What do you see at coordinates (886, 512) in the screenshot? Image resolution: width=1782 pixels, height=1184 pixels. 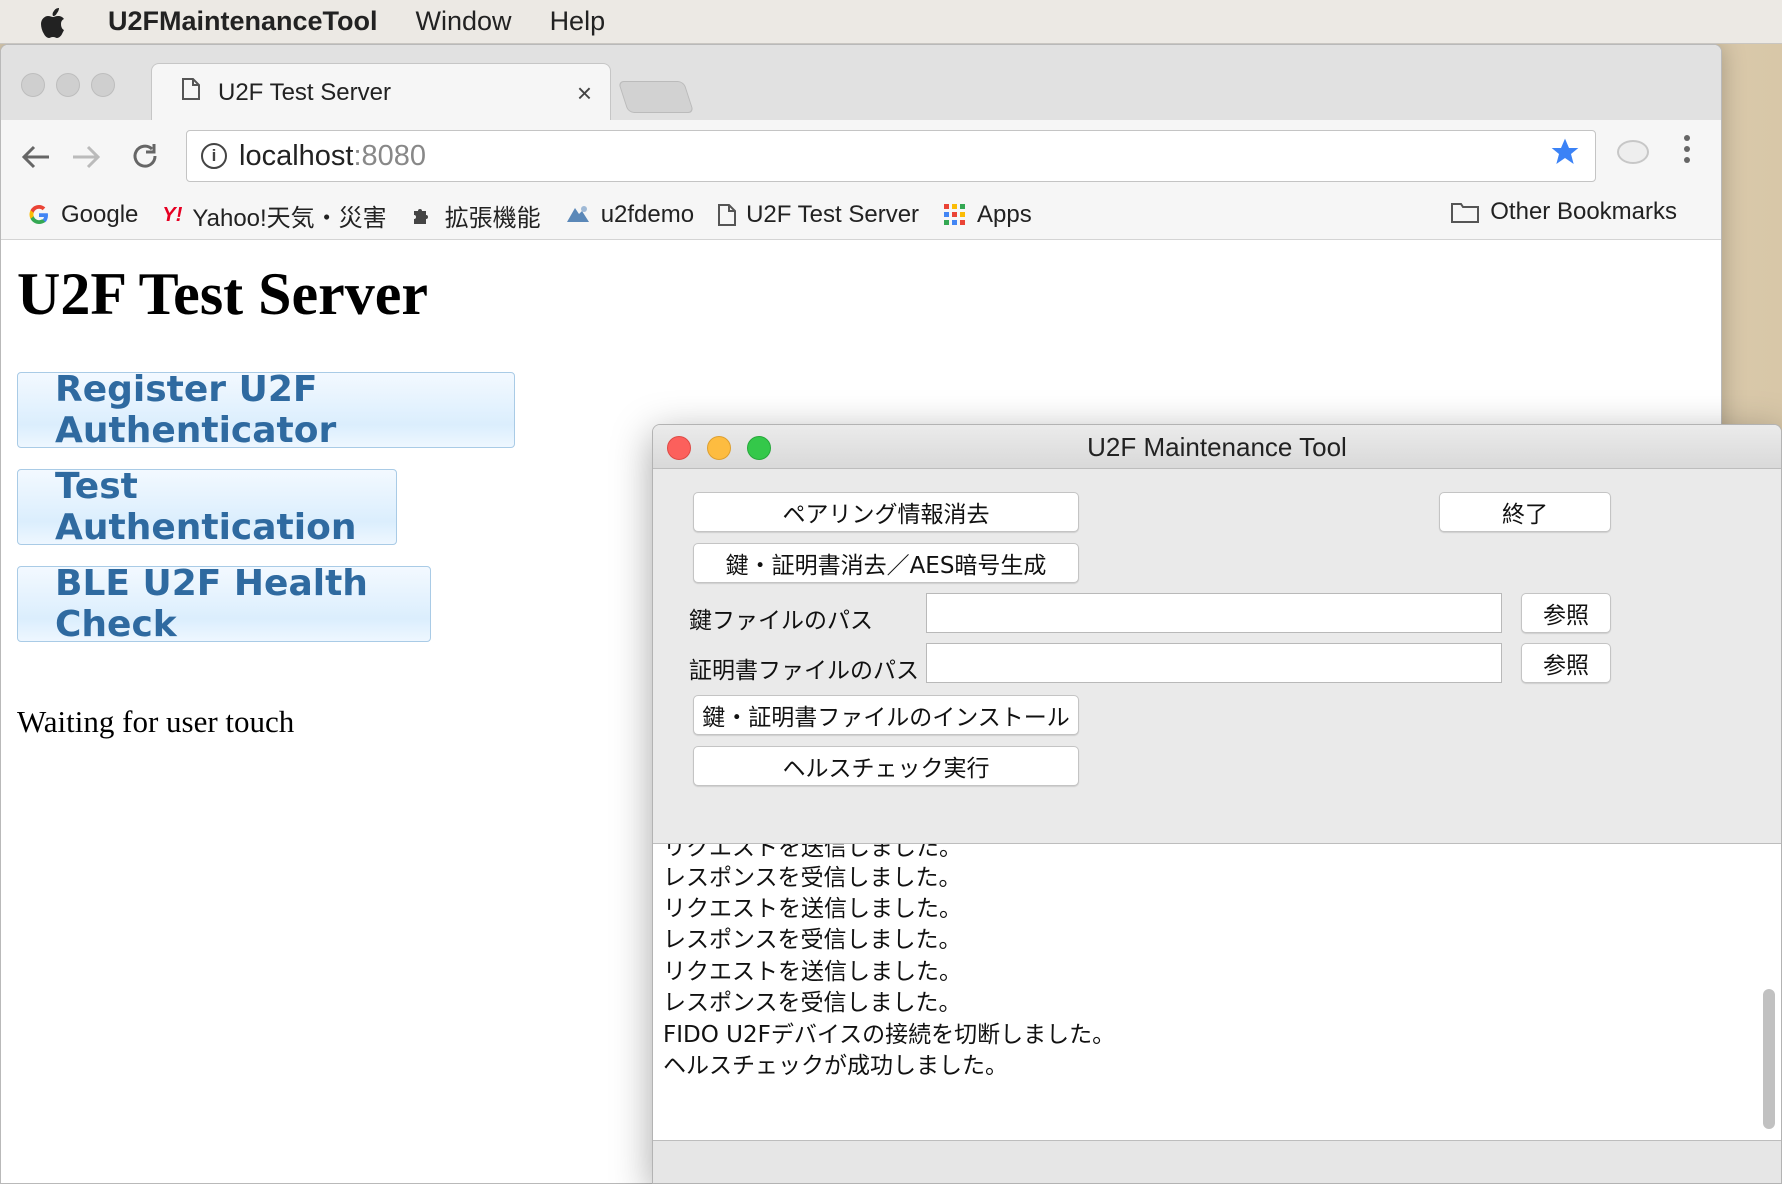 I see `erase-pairing-button: ペアリング情報消去` at bounding box center [886, 512].